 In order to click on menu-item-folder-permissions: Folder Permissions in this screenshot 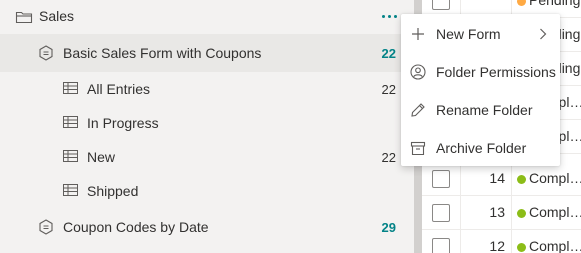, I will do `click(480, 72)`.